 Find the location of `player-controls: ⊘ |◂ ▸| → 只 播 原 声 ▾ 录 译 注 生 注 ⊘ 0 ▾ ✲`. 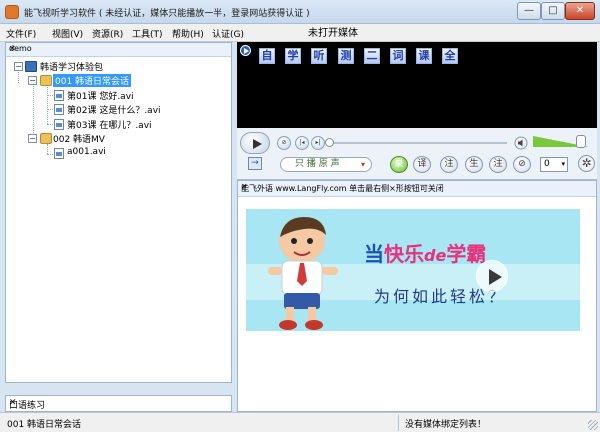

player-controls: ⊘ |◂ ▸| → 只 播 原 声 ▾ 录 译 注 生 注 ⊘ 0 ▾ ✲ is located at coordinates (417, 154).